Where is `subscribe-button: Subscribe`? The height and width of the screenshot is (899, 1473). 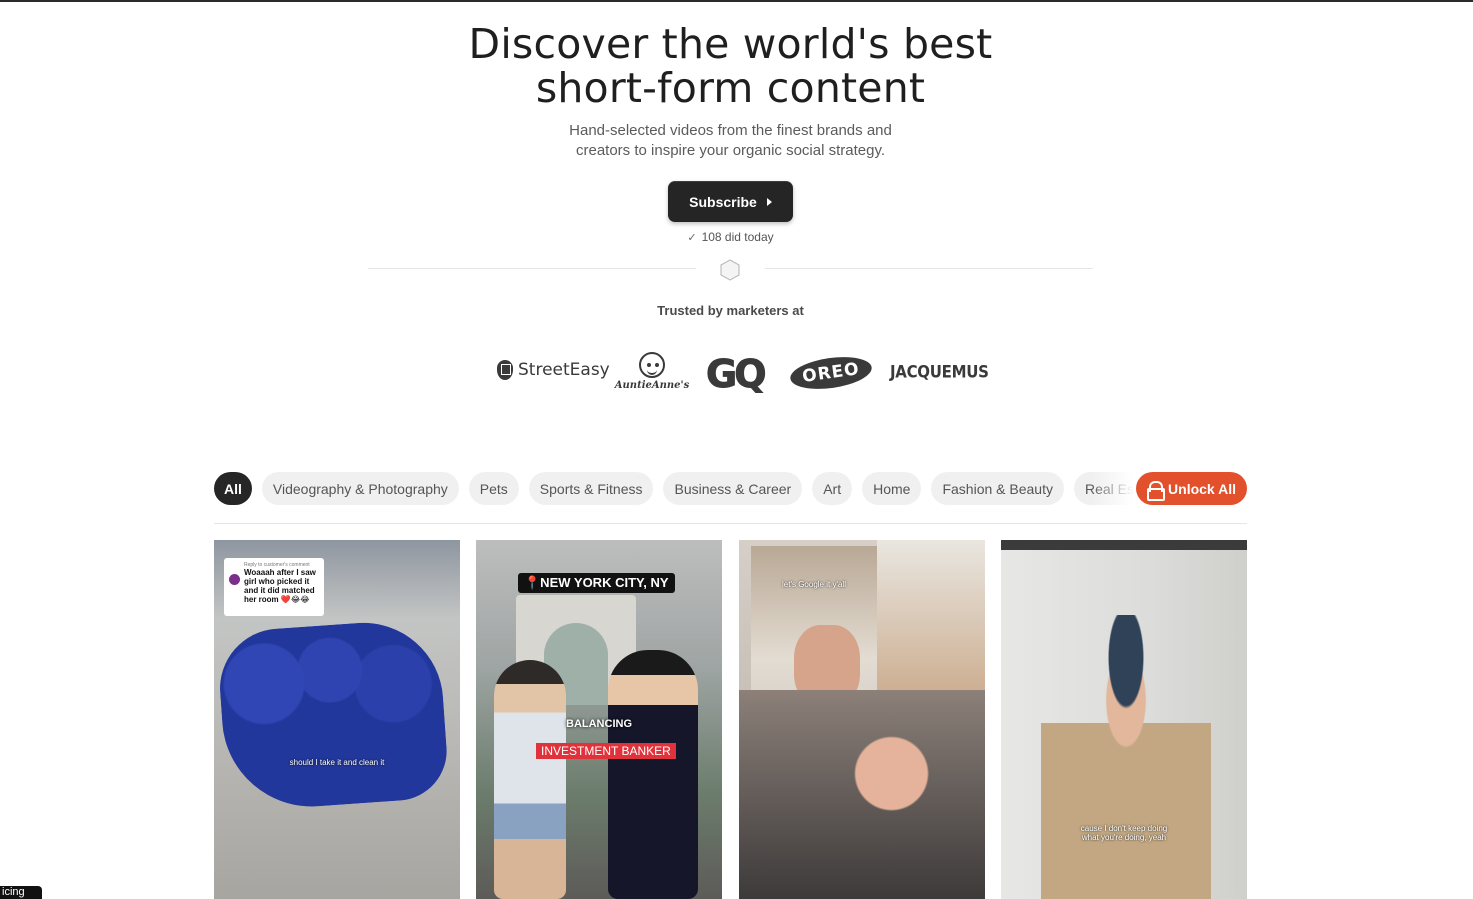 subscribe-button: Subscribe is located at coordinates (730, 201).